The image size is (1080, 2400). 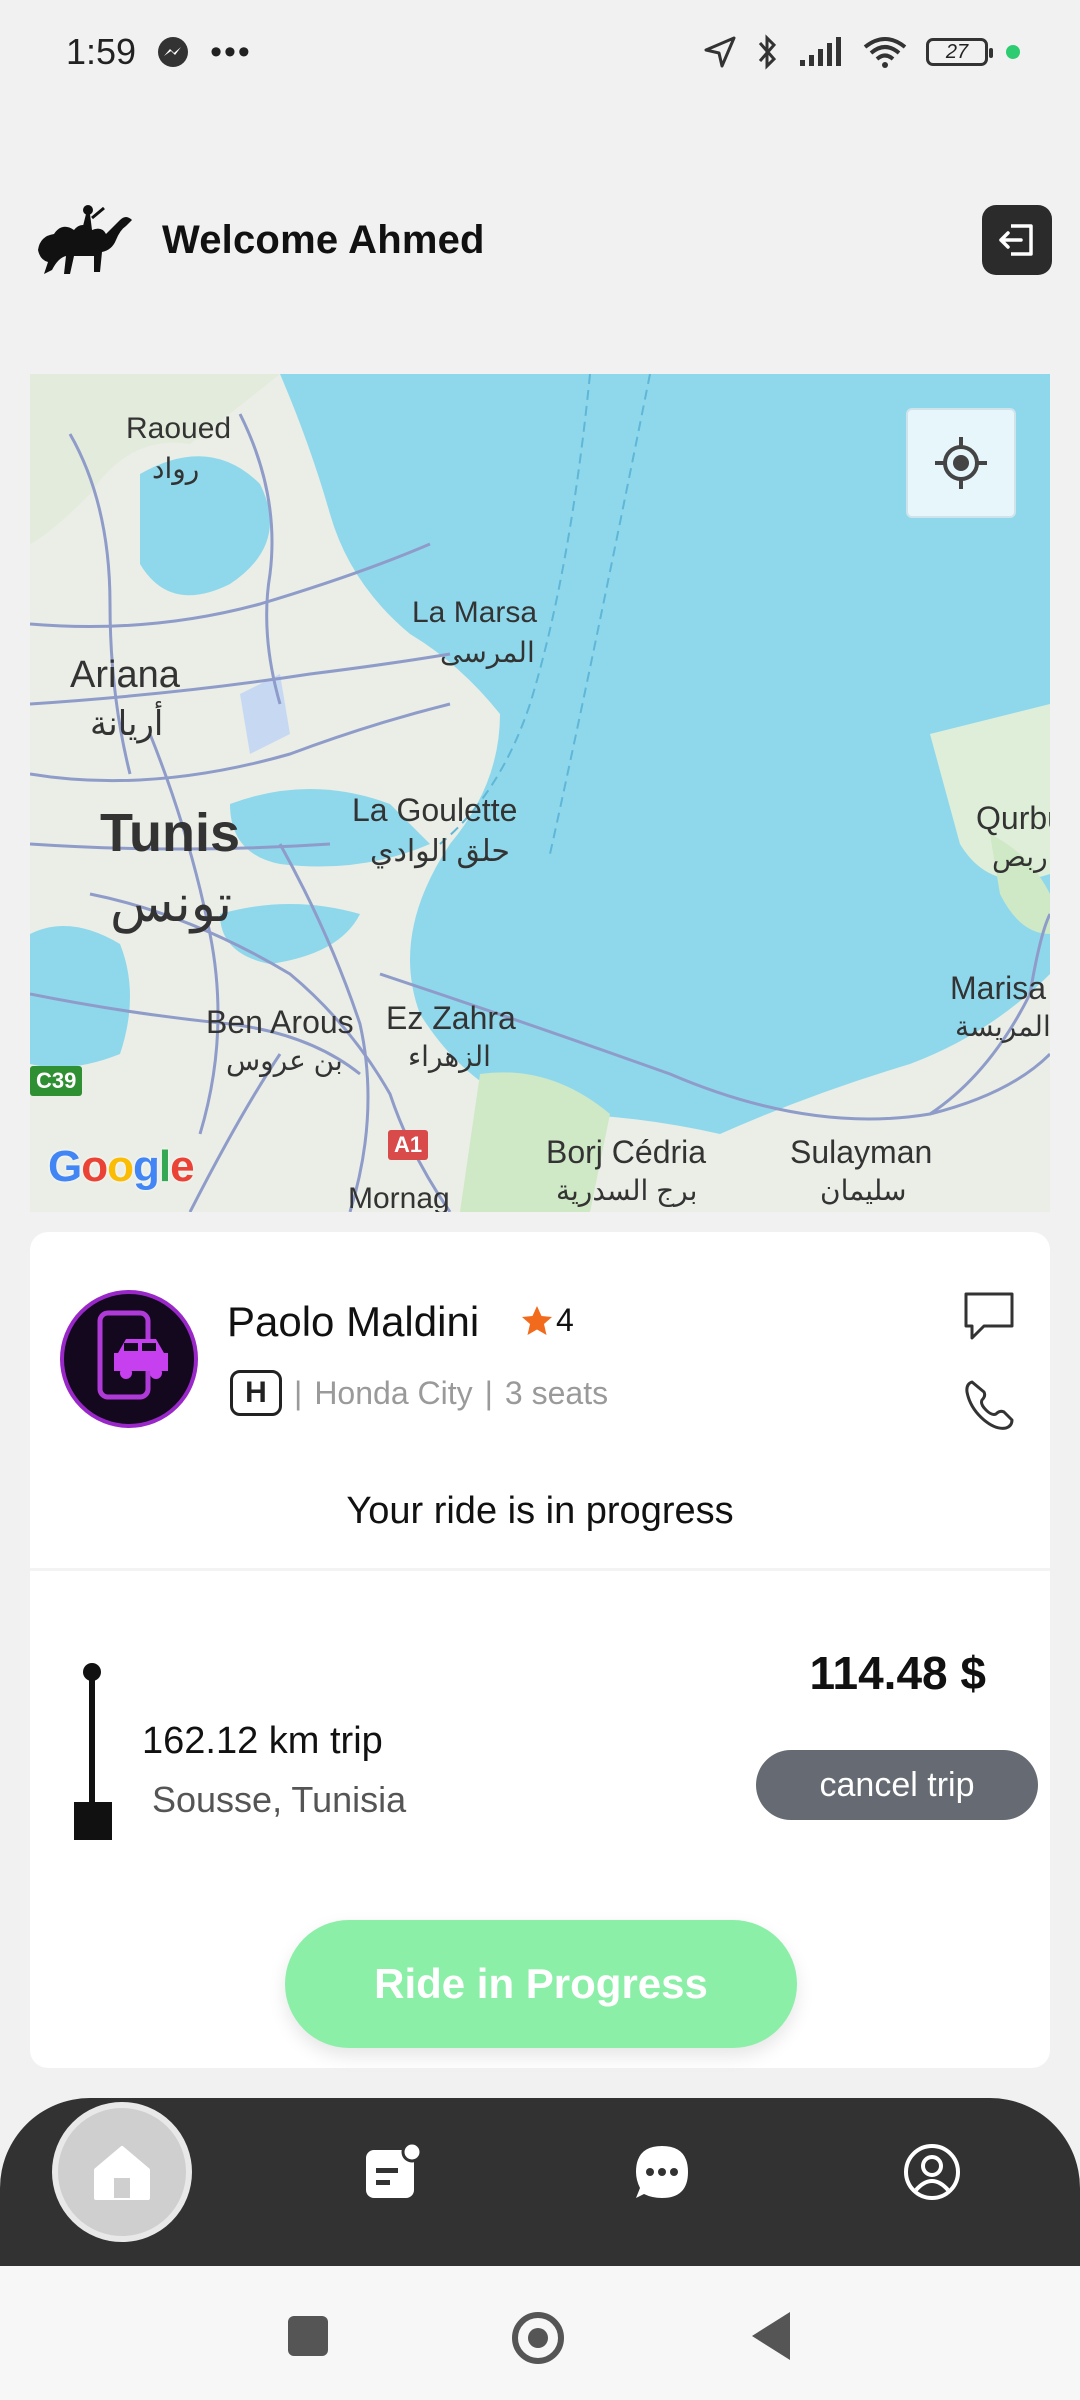 What do you see at coordinates (767, 52) in the screenshot?
I see `bluetooth-icon` at bounding box center [767, 52].